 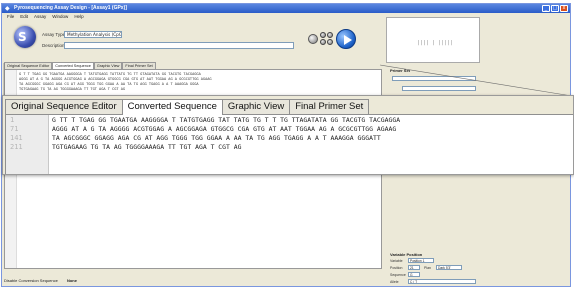 What do you see at coordinates (394, 282) in the screenshot?
I see `vp-label: Allele` at bounding box center [394, 282].